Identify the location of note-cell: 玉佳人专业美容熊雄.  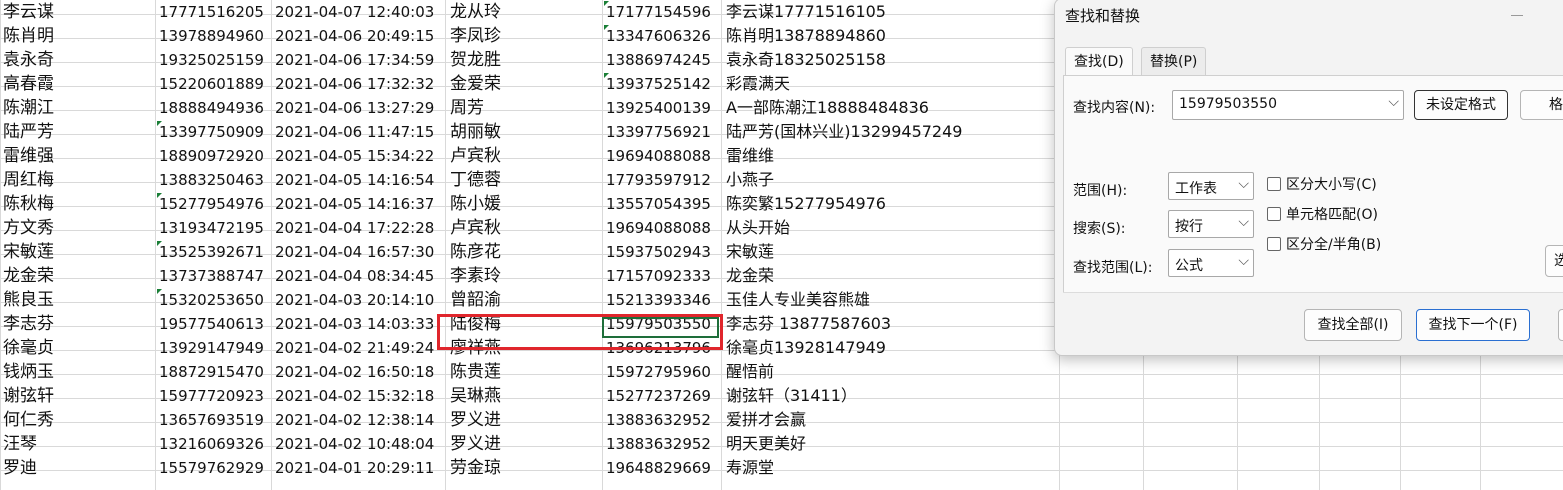
(798, 300).